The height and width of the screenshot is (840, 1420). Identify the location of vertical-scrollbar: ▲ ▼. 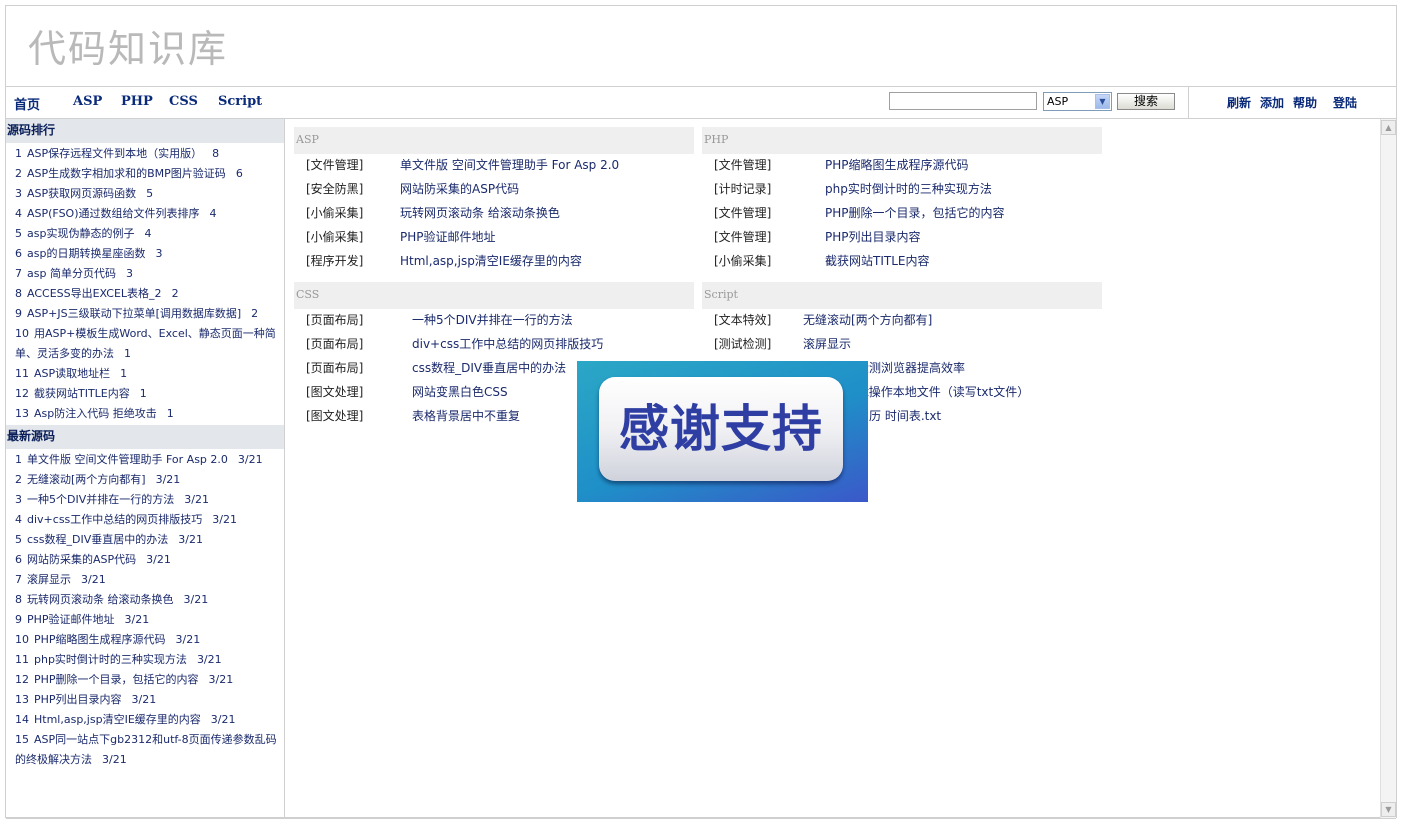
(1388, 468).